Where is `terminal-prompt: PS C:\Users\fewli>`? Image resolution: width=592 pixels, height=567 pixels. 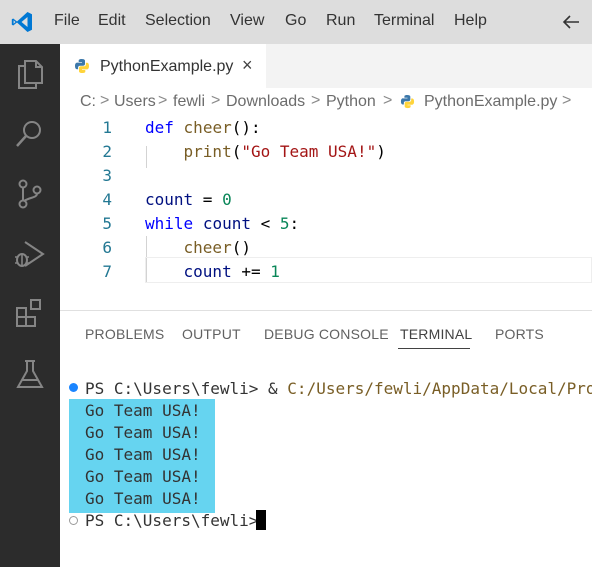
terminal-prompt: PS C:\Users\fewli> is located at coordinates (172, 388).